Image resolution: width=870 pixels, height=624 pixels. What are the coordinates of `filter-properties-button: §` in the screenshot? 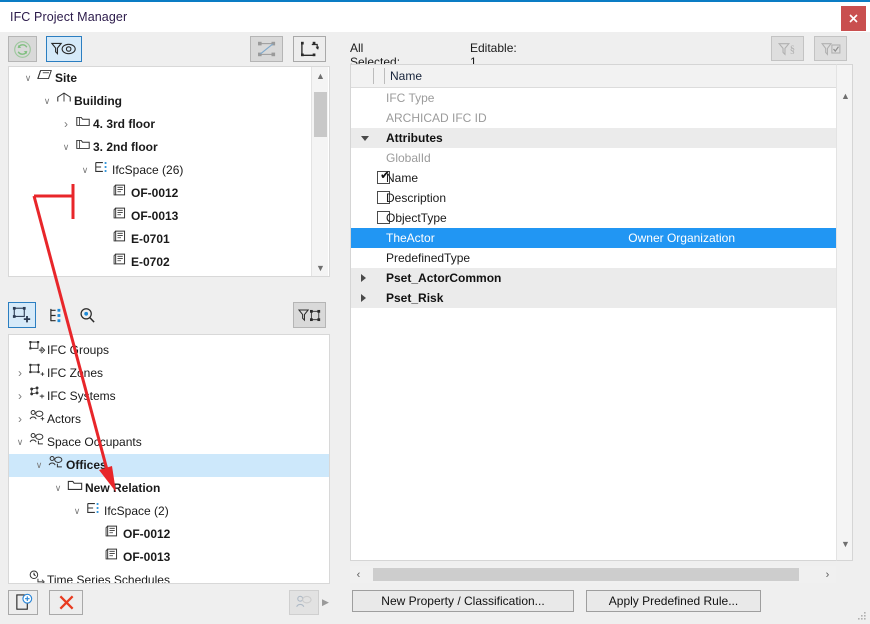 It's located at (787, 48).